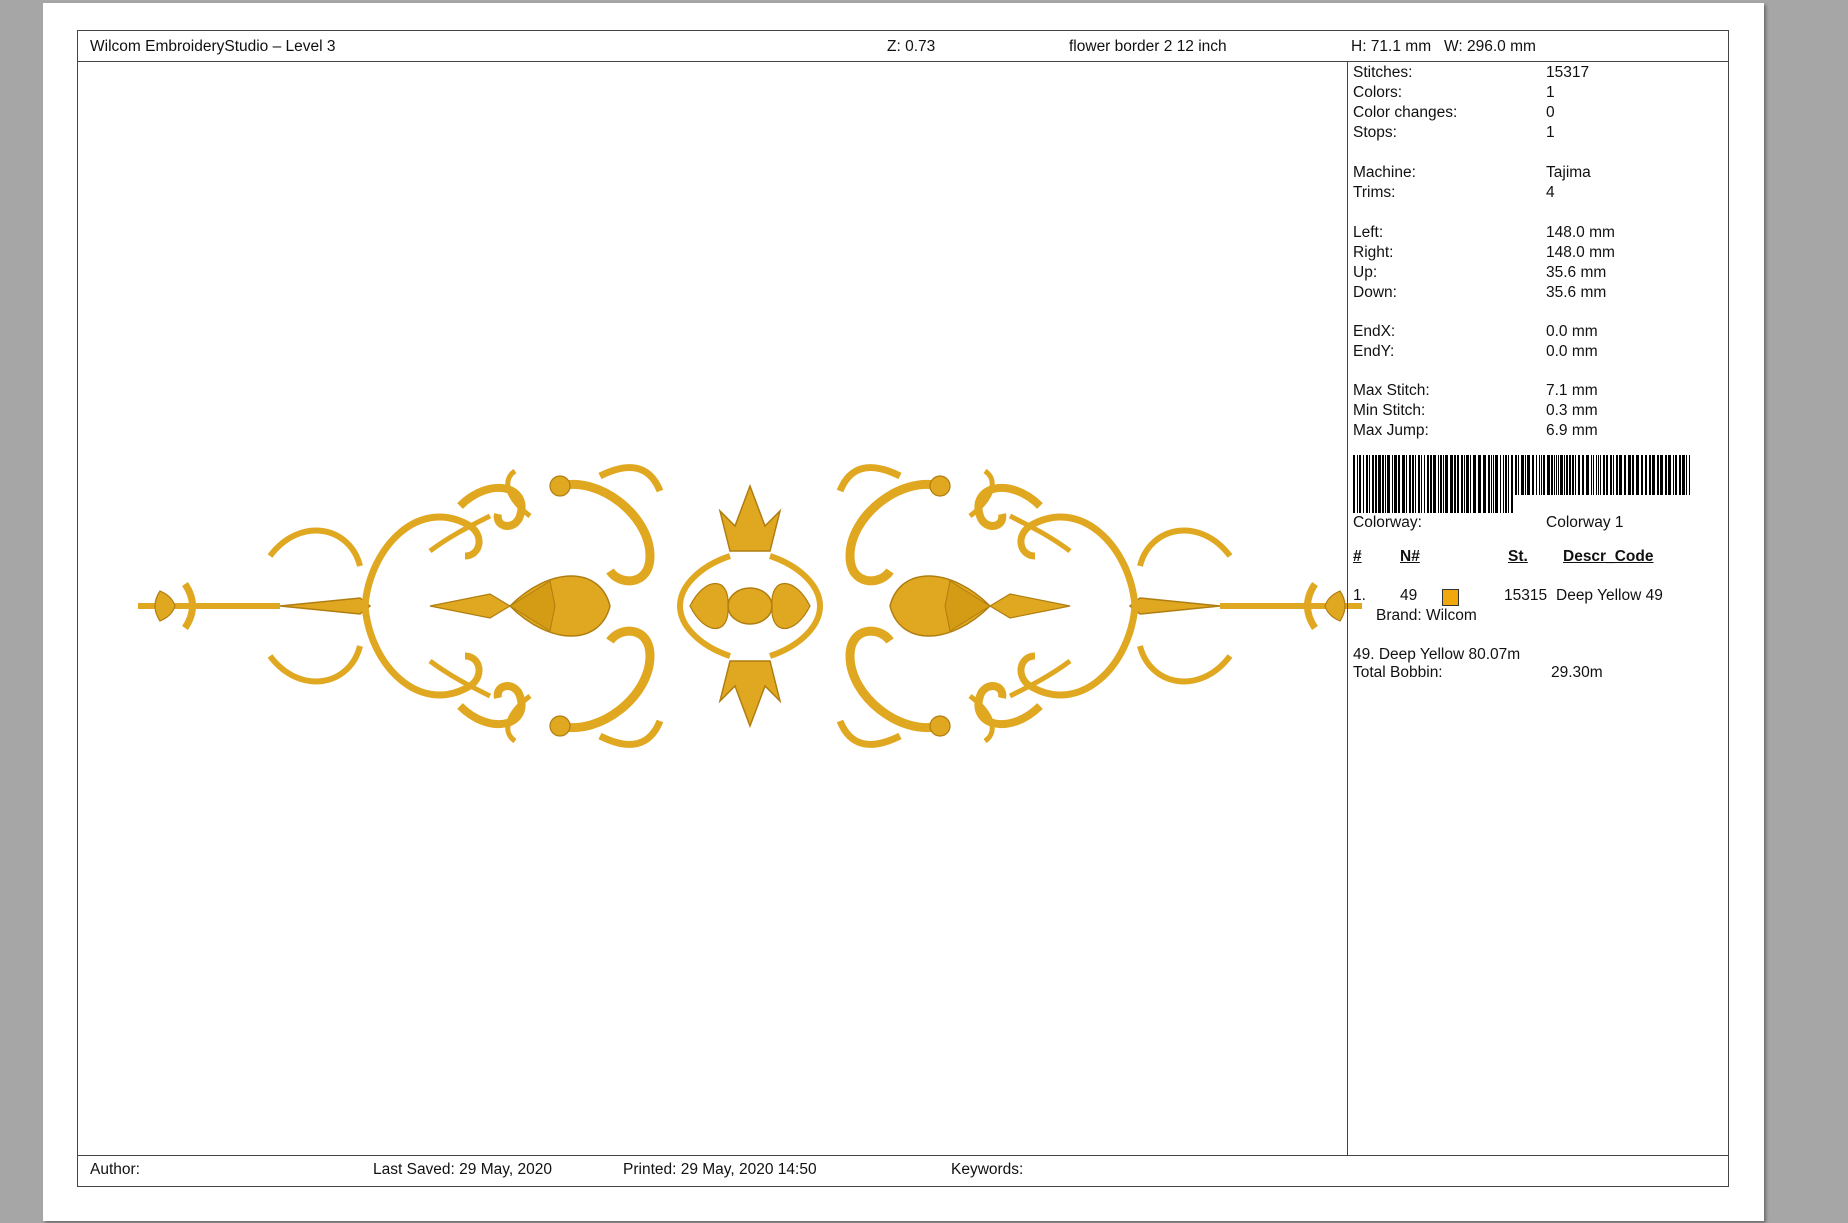  What do you see at coordinates (1484, 232) in the screenshot?
I see `stat-left: Left: 148.0 mm` at bounding box center [1484, 232].